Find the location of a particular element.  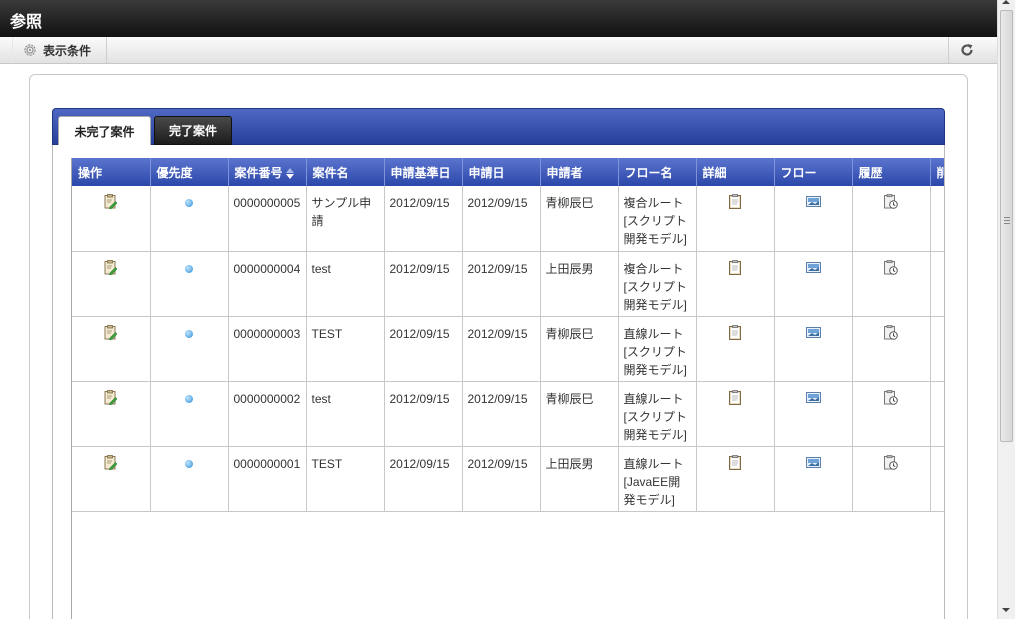

column-header-applicant: 申請者 is located at coordinates (579, 172).